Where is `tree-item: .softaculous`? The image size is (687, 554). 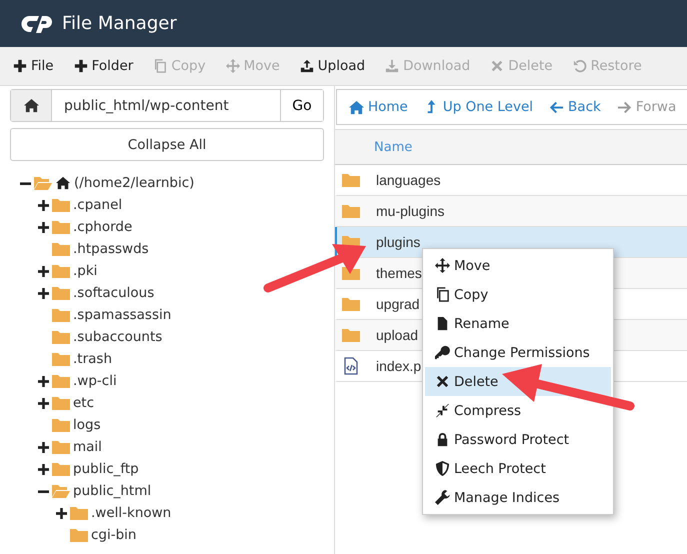 tree-item: .softaculous is located at coordinates (113, 293).